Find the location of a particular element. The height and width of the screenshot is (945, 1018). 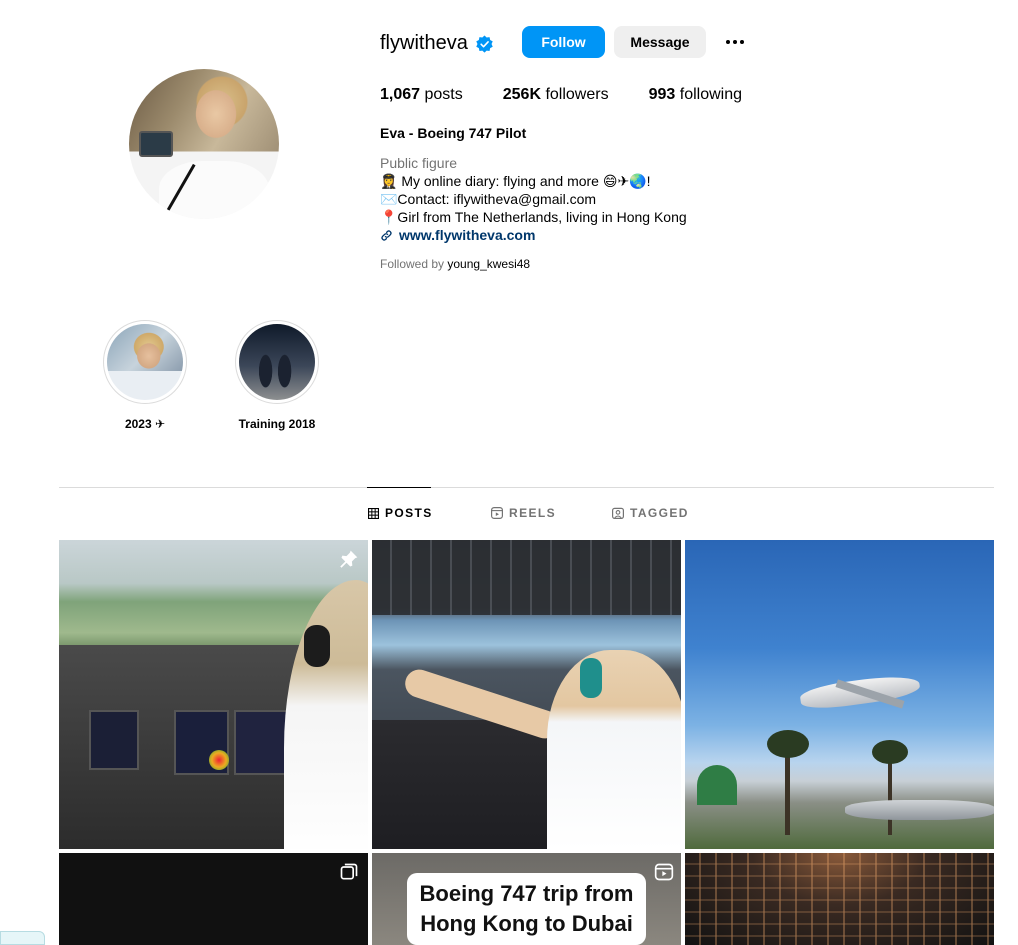

profile-stats: 1,067 posts 256K followers 993 following is located at coordinates (581, 95).